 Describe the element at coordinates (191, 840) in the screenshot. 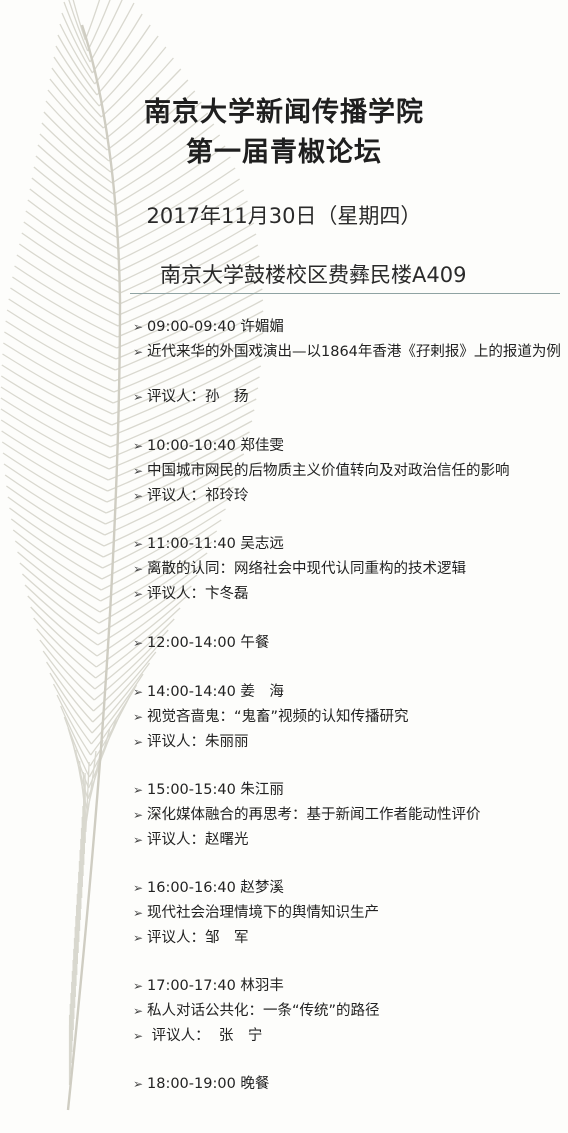

I see `session-reviewer: ➢ 评议人：赵曙光` at that location.